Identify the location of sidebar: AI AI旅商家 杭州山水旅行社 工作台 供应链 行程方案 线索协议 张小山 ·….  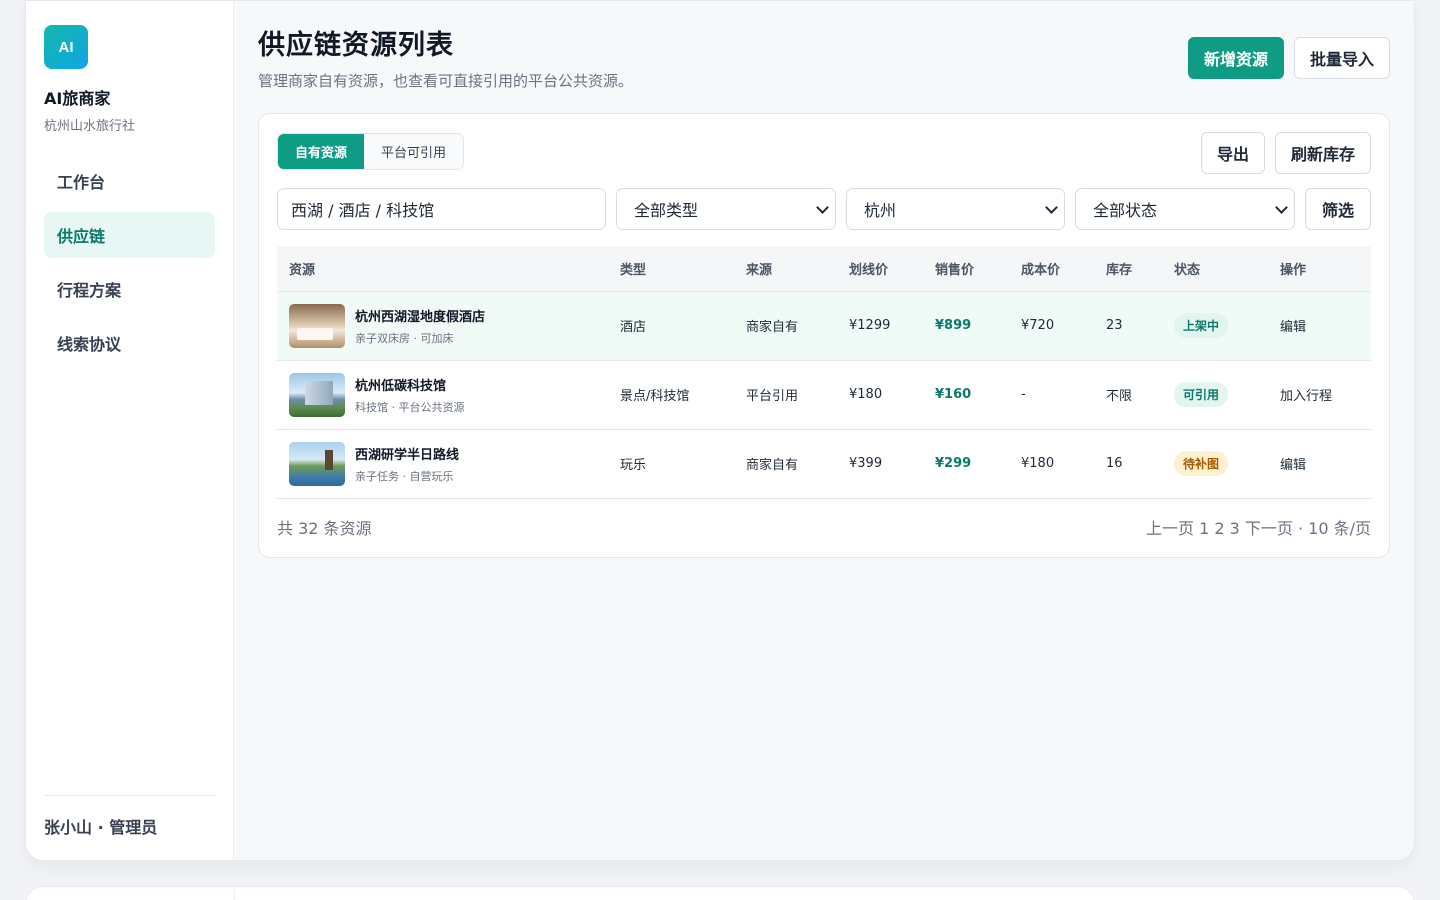
(130, 430).